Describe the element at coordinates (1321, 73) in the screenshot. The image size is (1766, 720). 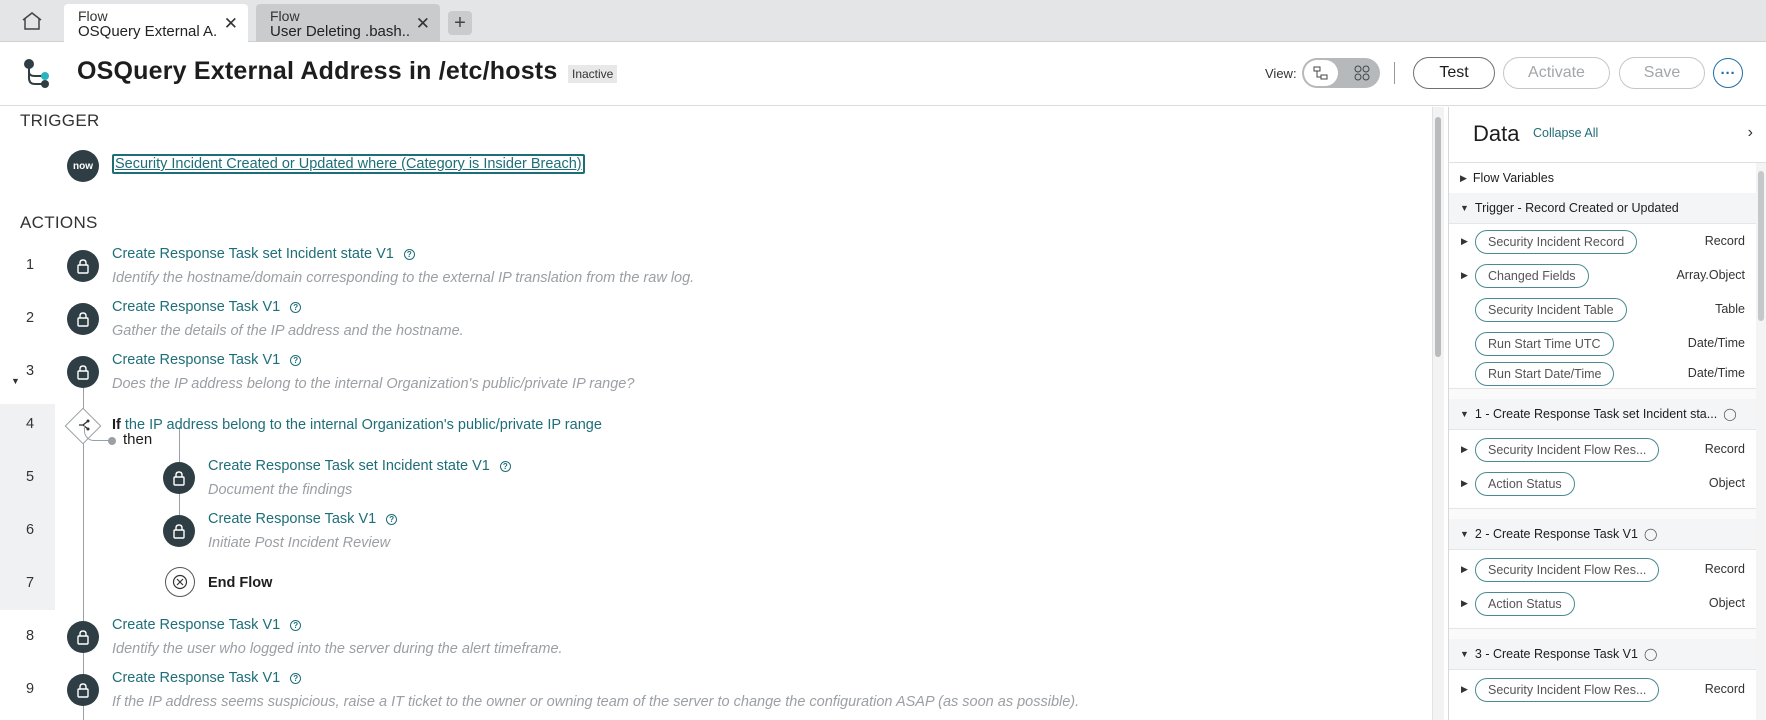
I see `list-view-icon` at that location.